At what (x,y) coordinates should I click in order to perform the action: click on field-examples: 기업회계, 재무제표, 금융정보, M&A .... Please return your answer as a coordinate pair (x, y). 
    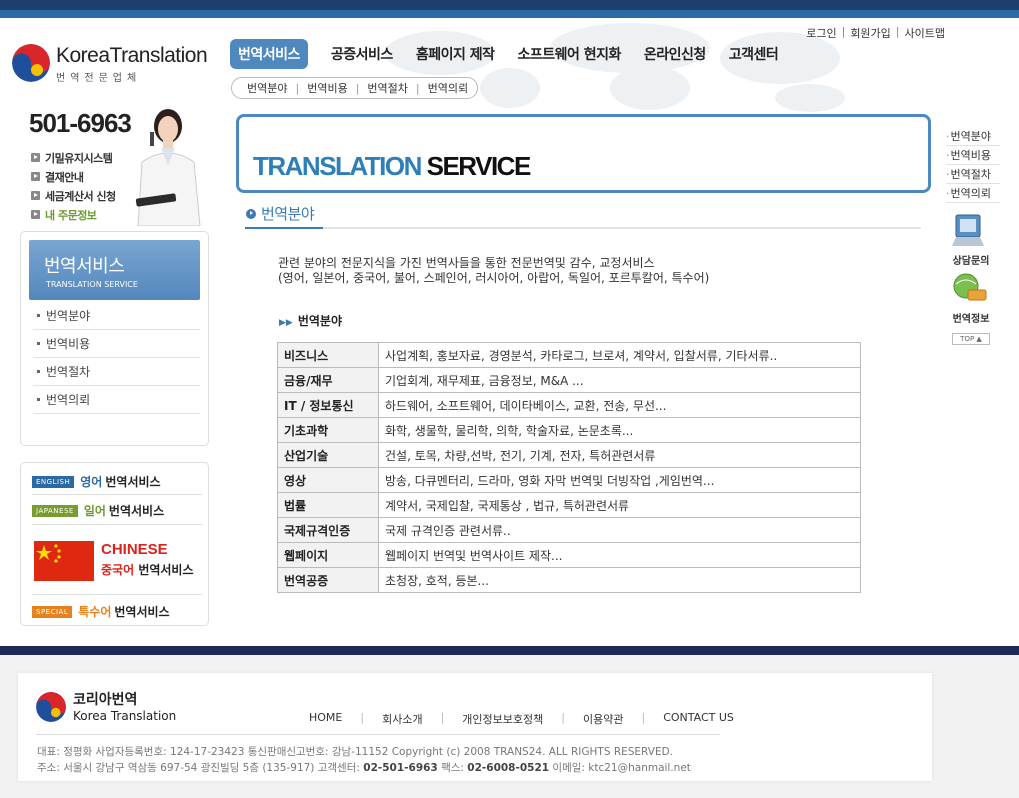
    Looking at the image, I should click on (619, 380).